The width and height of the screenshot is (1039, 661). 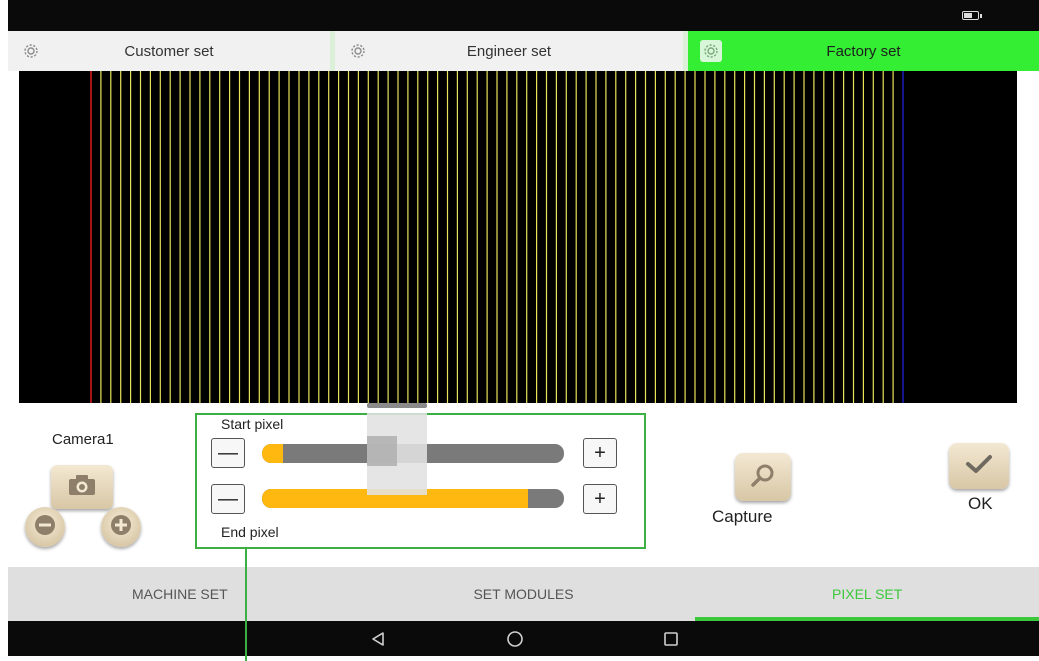 I want to click on home-icon, so click(x=515, y=638).